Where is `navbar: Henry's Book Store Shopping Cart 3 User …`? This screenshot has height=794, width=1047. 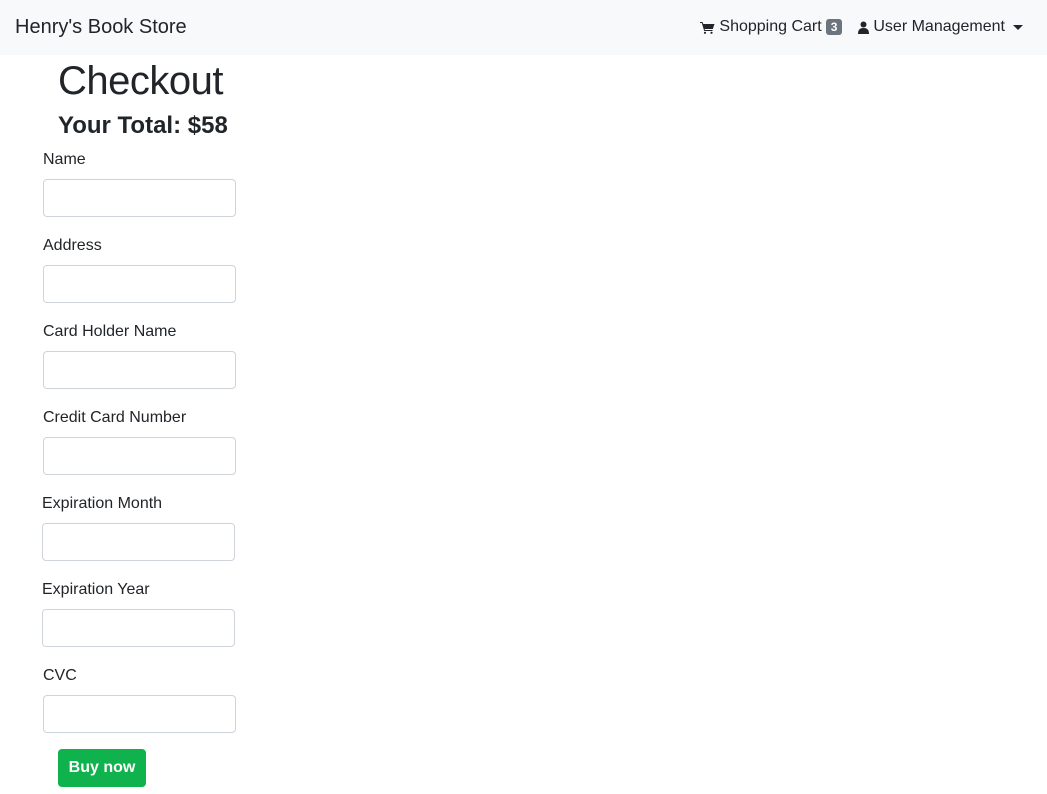
navbar: Henry's Book Store Shopping Cart 3 User … is located at coordinates (523, 27).